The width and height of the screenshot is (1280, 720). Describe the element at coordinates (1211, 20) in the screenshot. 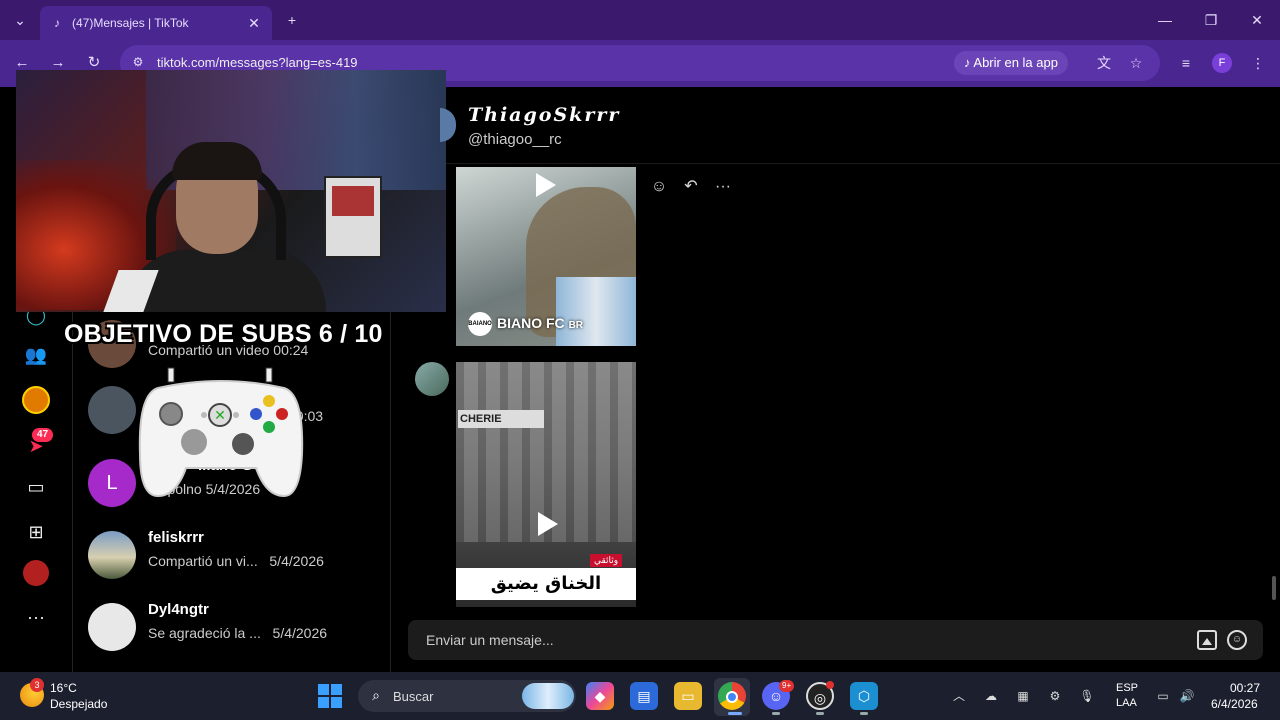

I see `restore-button: ❐` at that location.